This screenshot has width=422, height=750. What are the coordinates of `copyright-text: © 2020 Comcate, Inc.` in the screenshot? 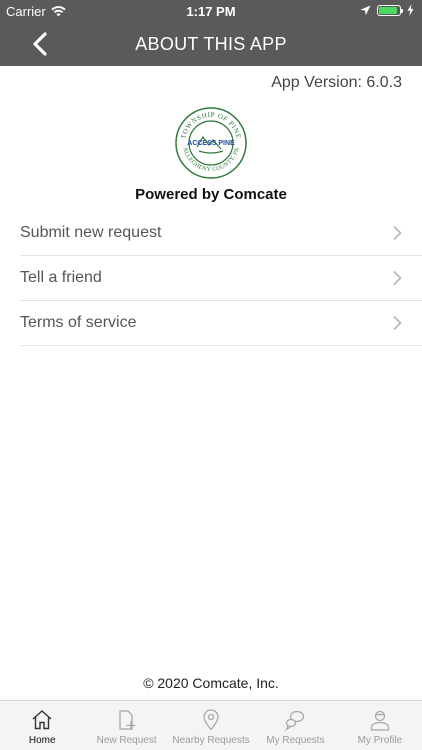 It's located at (211, 683).